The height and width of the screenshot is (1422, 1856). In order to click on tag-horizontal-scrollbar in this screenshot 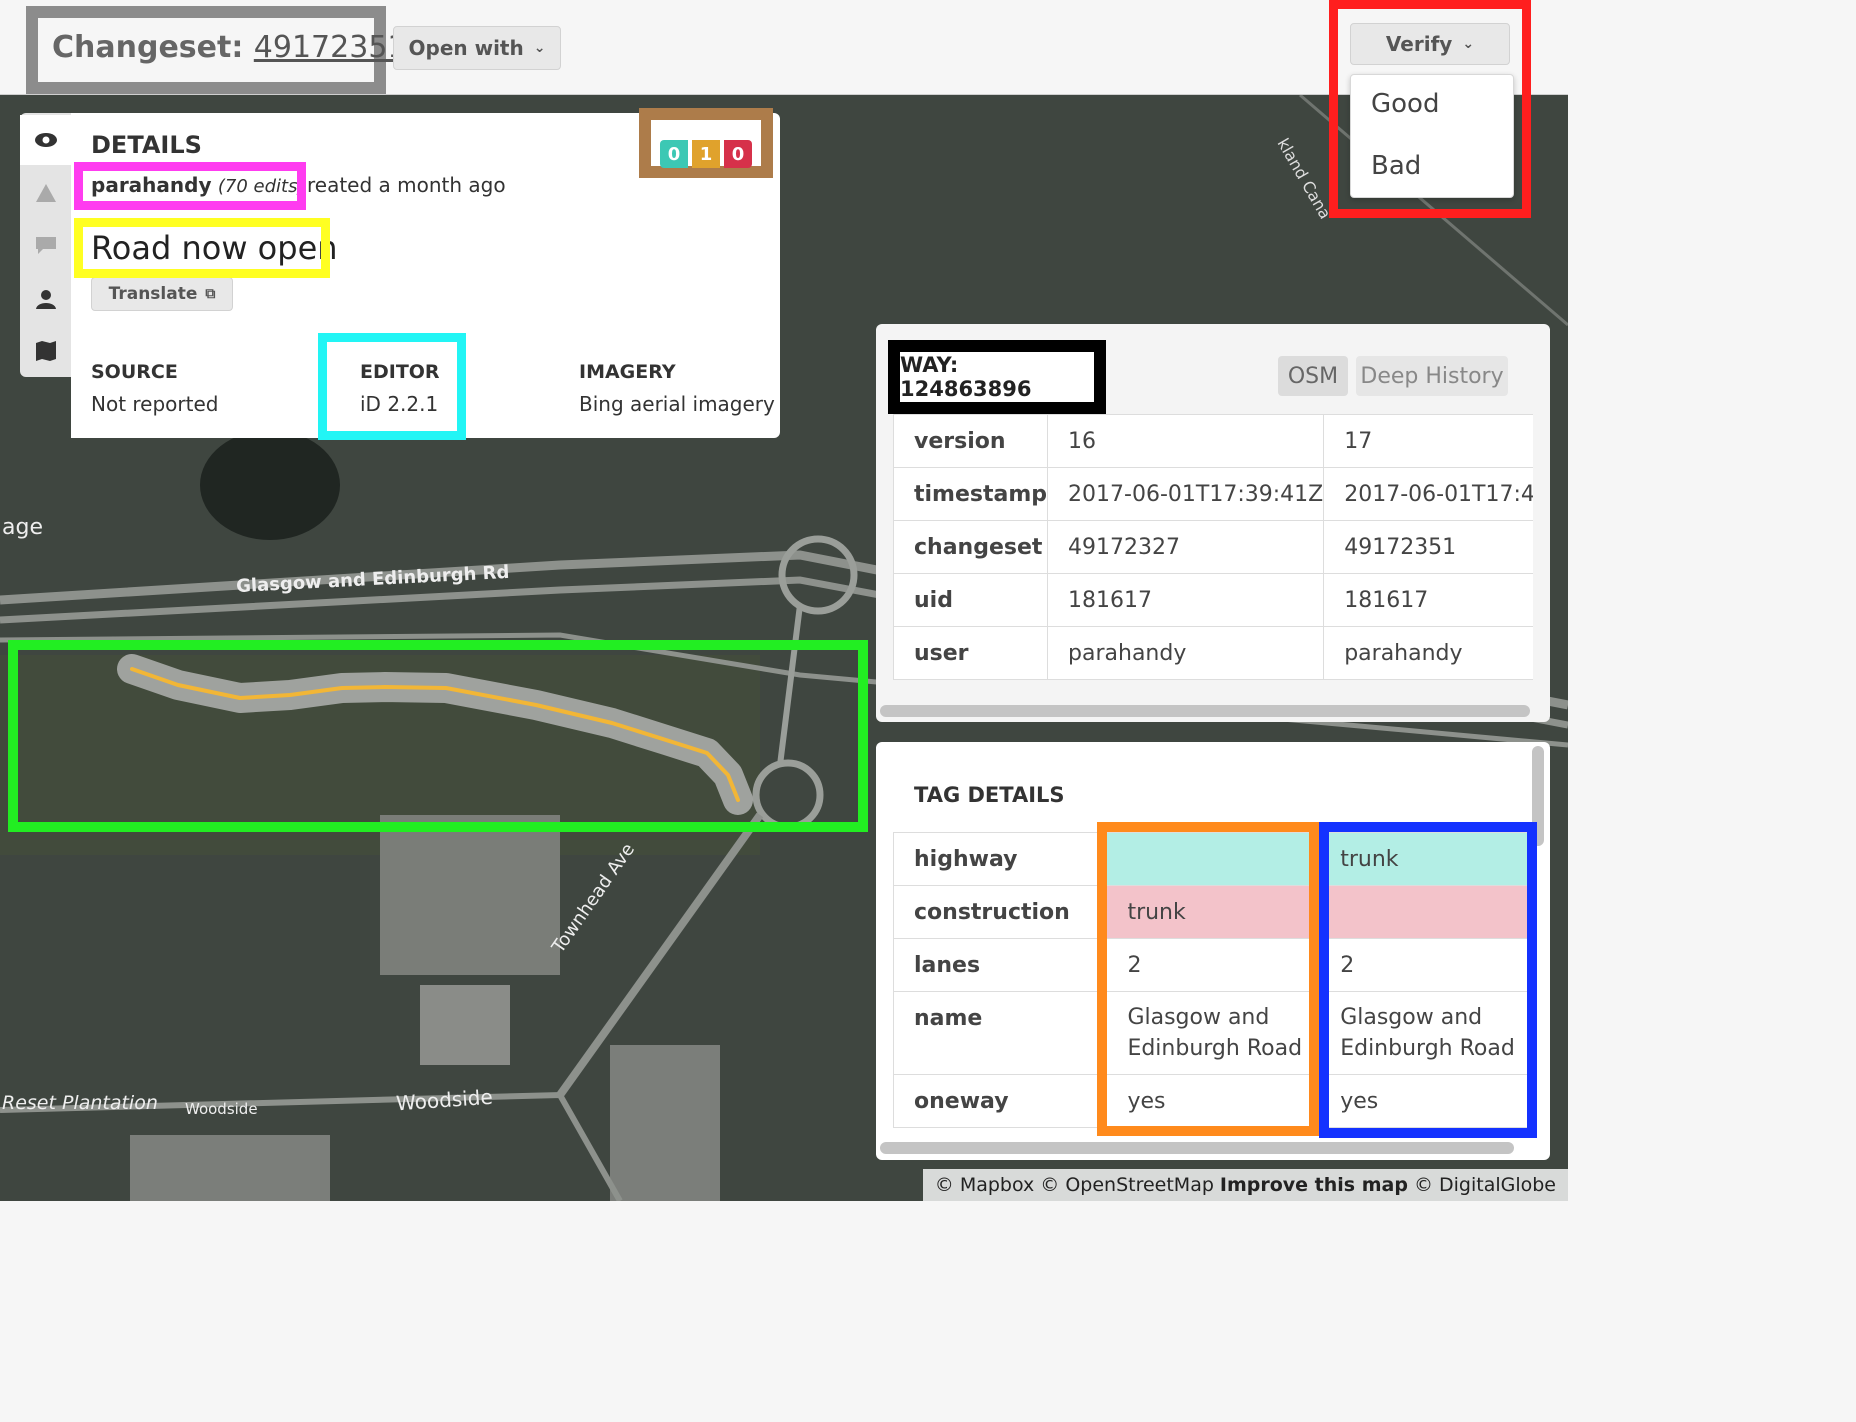, I will do `click(1197, 1148)`.